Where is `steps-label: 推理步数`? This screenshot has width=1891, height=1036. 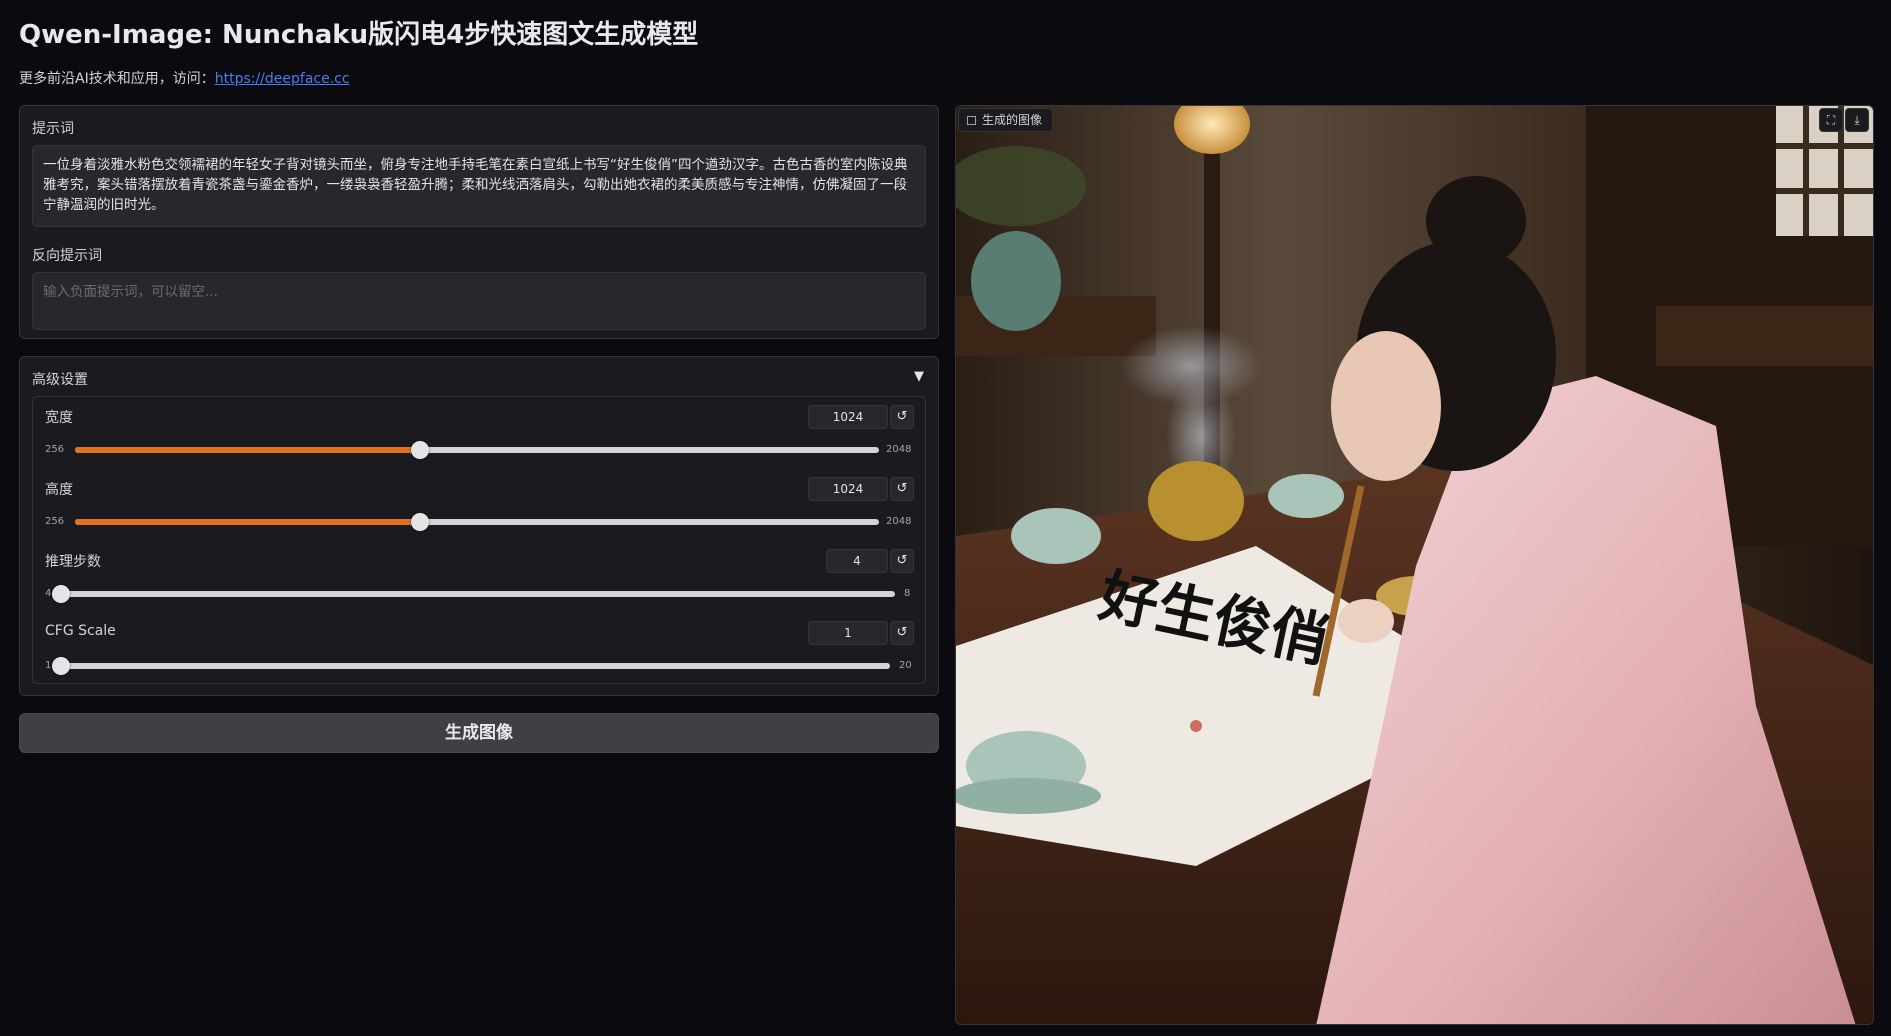 steps-label: 推理步数 is located at coordinates (73, 562).